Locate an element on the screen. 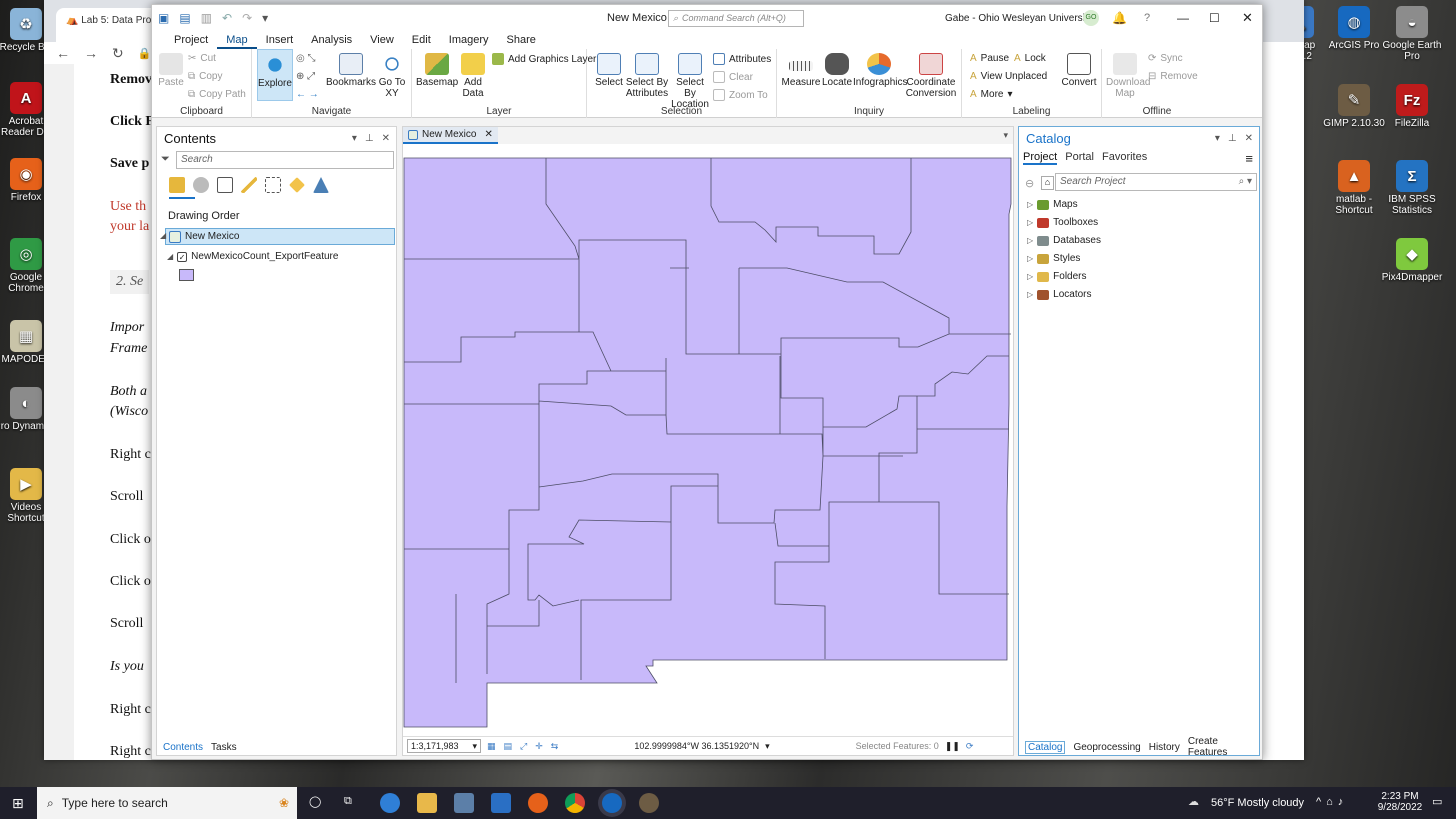 Image resolution: width=1456 pixels, height=819 pixels. tab-catalog: Catalog is located at coordinates (1045, 747).